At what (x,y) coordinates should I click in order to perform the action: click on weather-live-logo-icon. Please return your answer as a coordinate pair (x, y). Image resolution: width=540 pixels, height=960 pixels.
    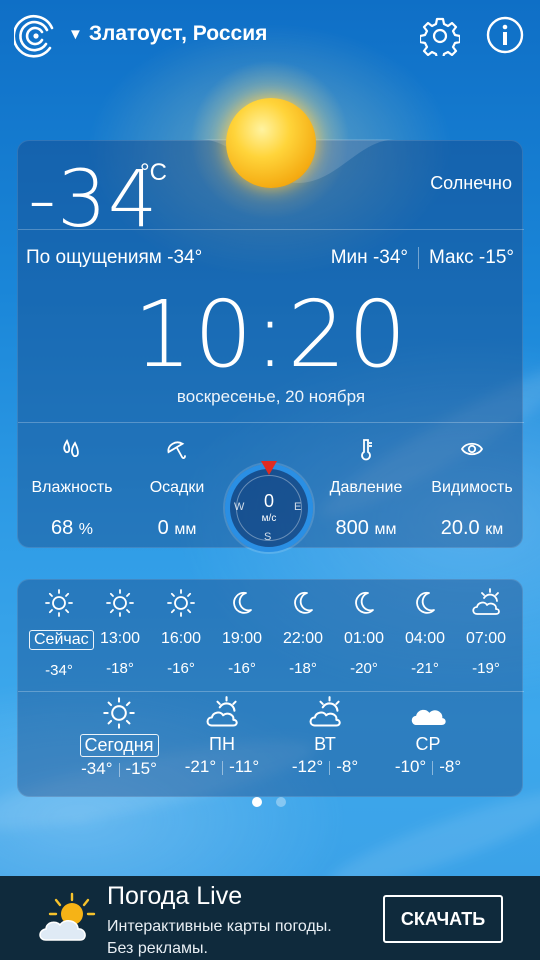
    Looking at the image, I should click on (67, 916).